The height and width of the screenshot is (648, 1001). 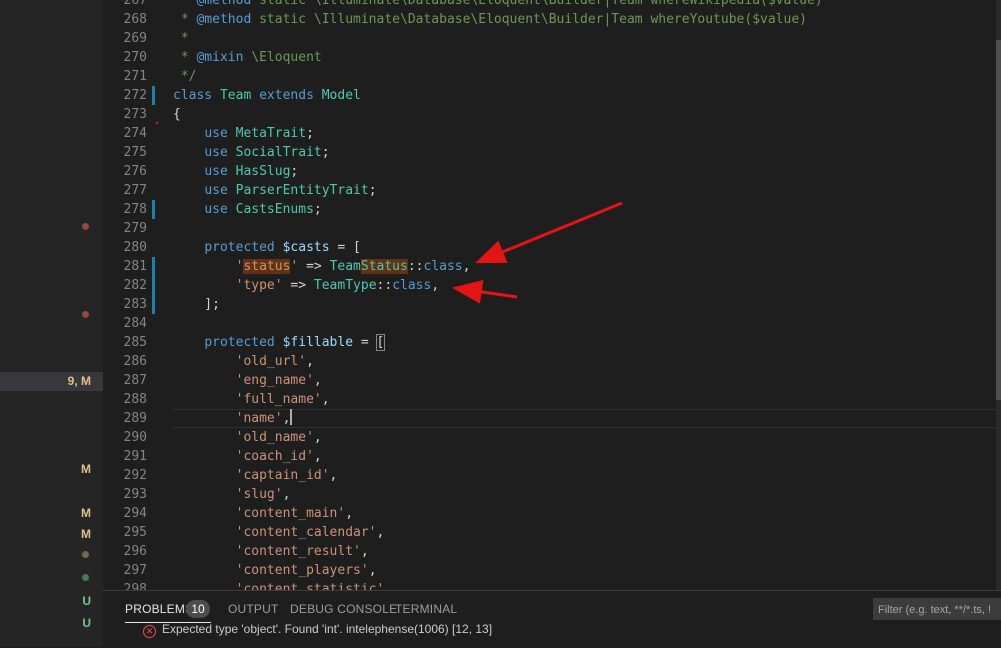 I want to click on editor-scrollbar, so click(x=998, y=295).